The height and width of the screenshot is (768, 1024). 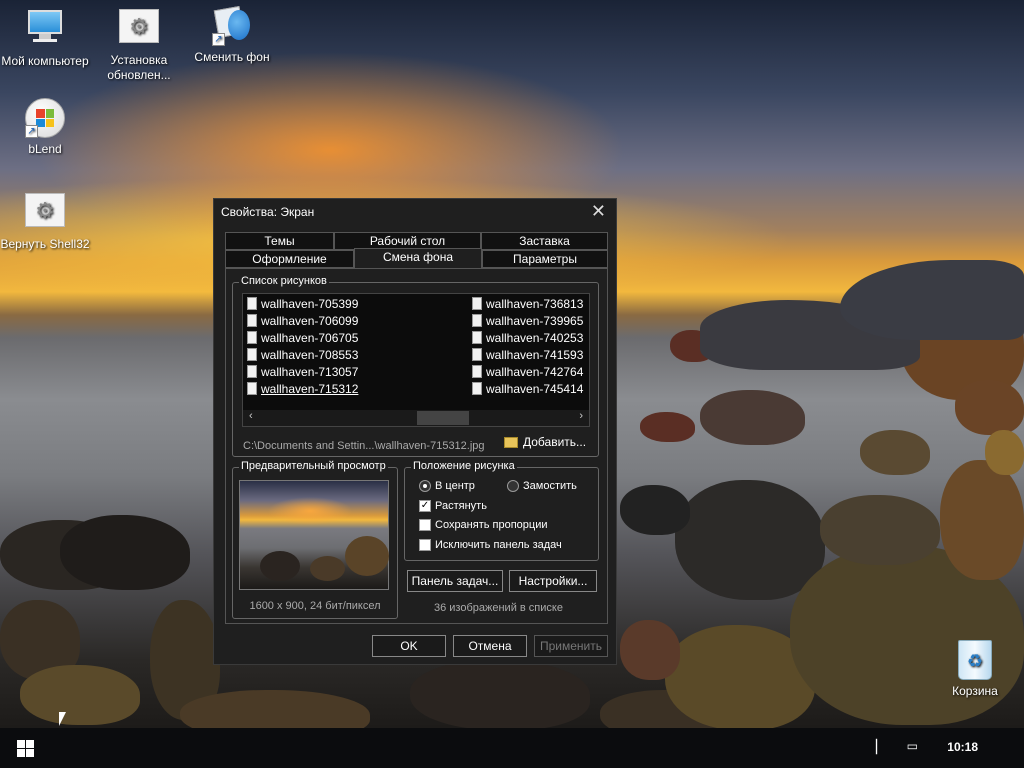 What do you see at coordinates (545, 259) in the screenshot?
I see `tab-settings: Параметры` at bounding box center [545, 259].